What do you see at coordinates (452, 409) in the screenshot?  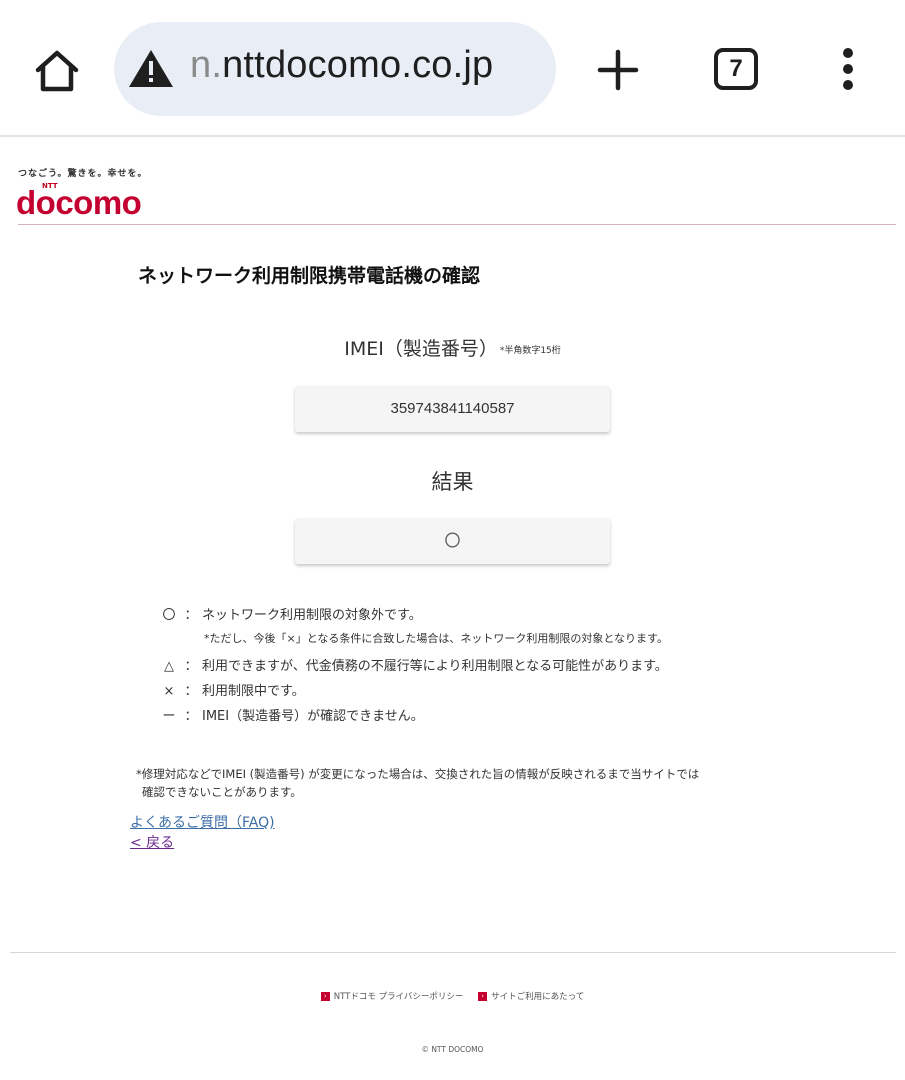 I see `imei-field: 359743841140587` at bounding box center [452, 409].